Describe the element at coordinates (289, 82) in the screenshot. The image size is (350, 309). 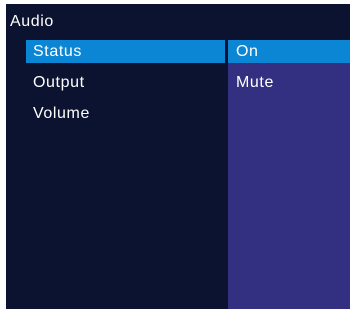
I see `output-value: Mute` at that location.